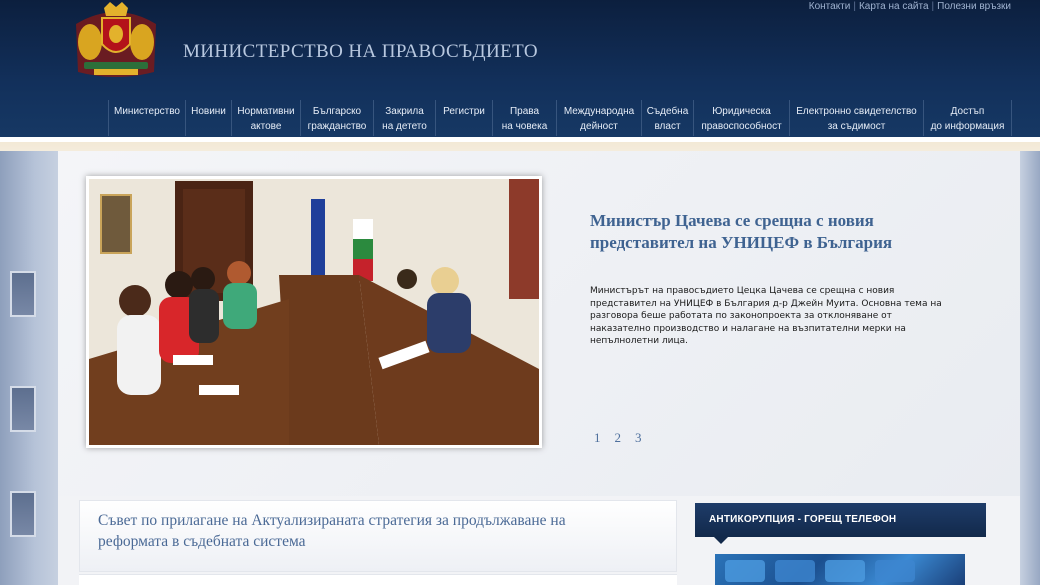  I want to click on nav-label: Достъп, so click(967, 111).